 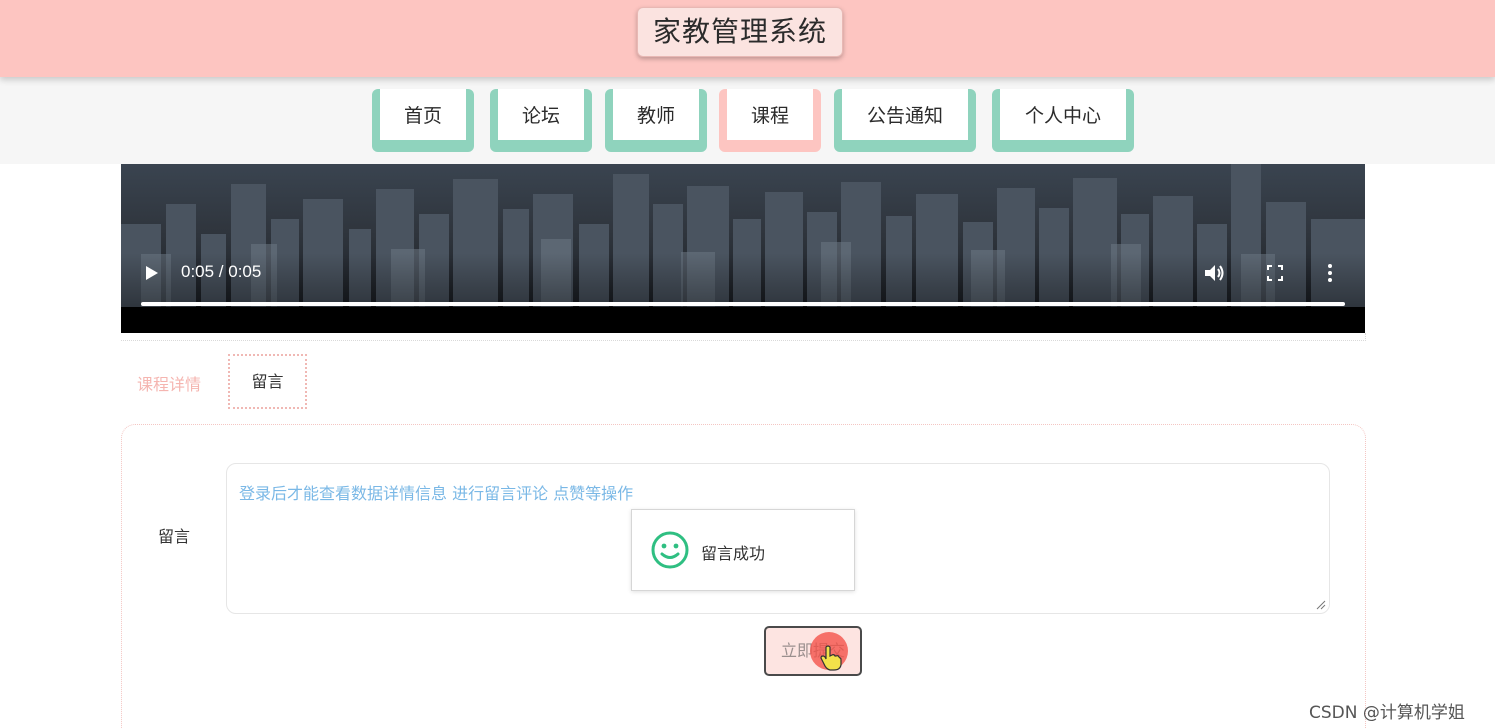 I want to click on tab-comments: 留言, so click(x=267, y=381).